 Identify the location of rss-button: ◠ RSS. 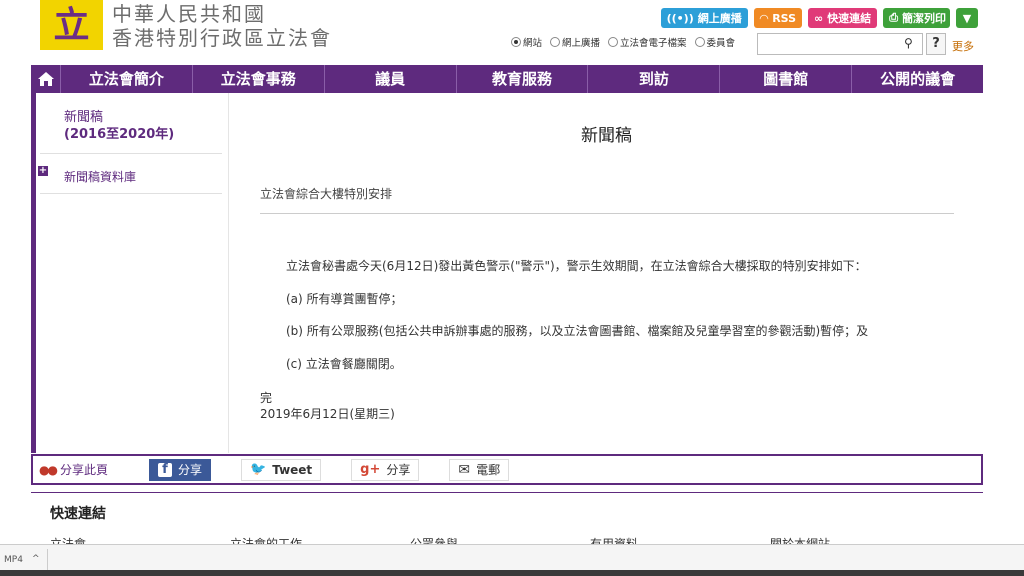
(778, 18).